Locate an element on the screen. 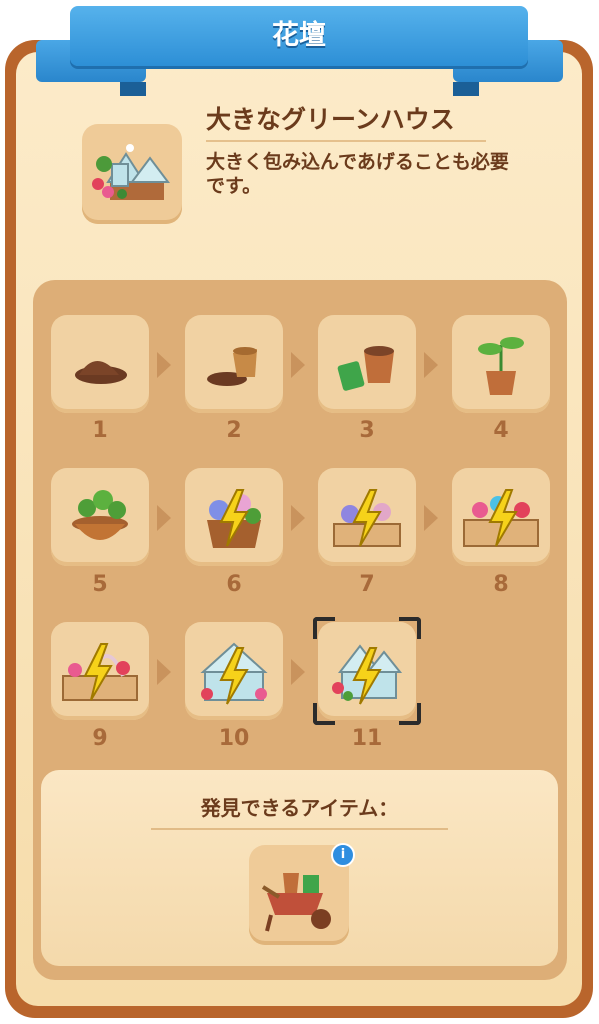 Image resolution: width=599 pixels, height=1024 pixels. title-divider is located at coordinates (346, 141).